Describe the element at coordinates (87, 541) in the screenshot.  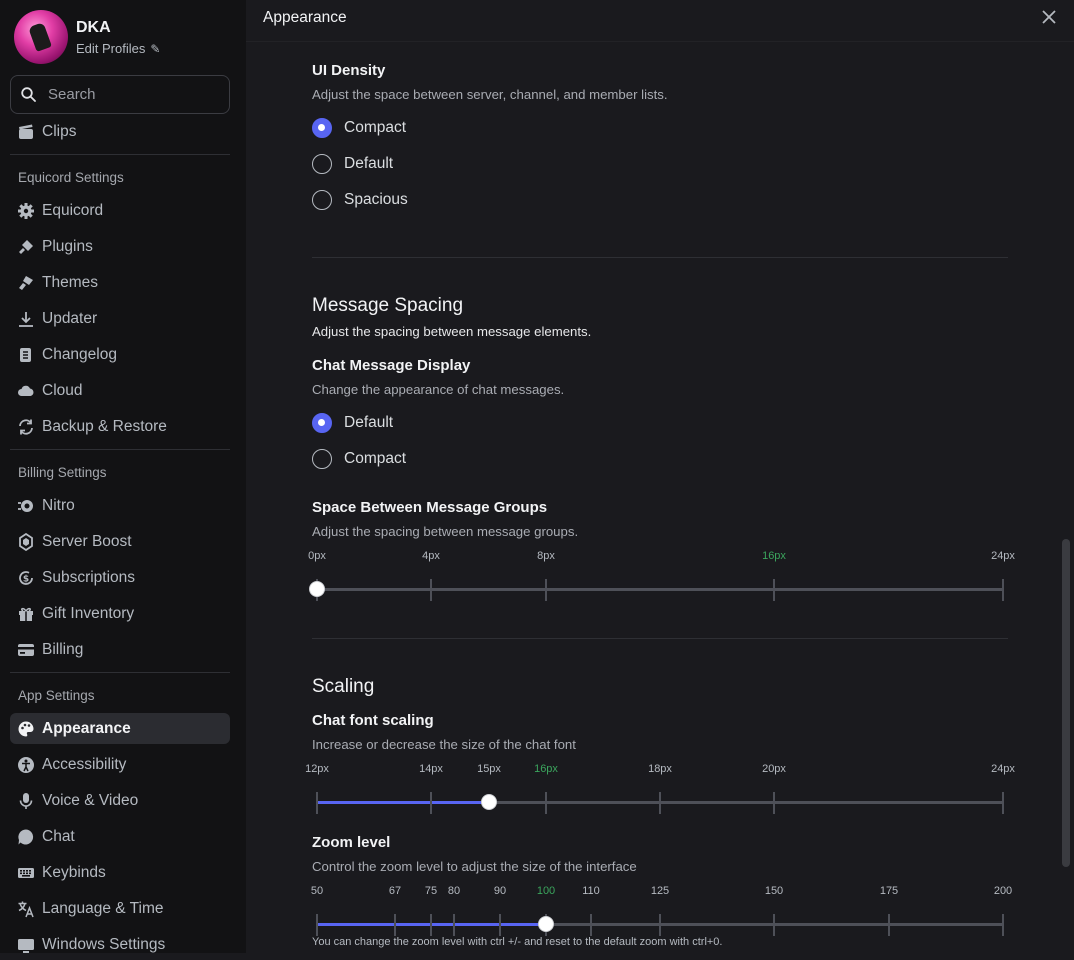
I see `sidebar-item-label: Server Boost` at that location.